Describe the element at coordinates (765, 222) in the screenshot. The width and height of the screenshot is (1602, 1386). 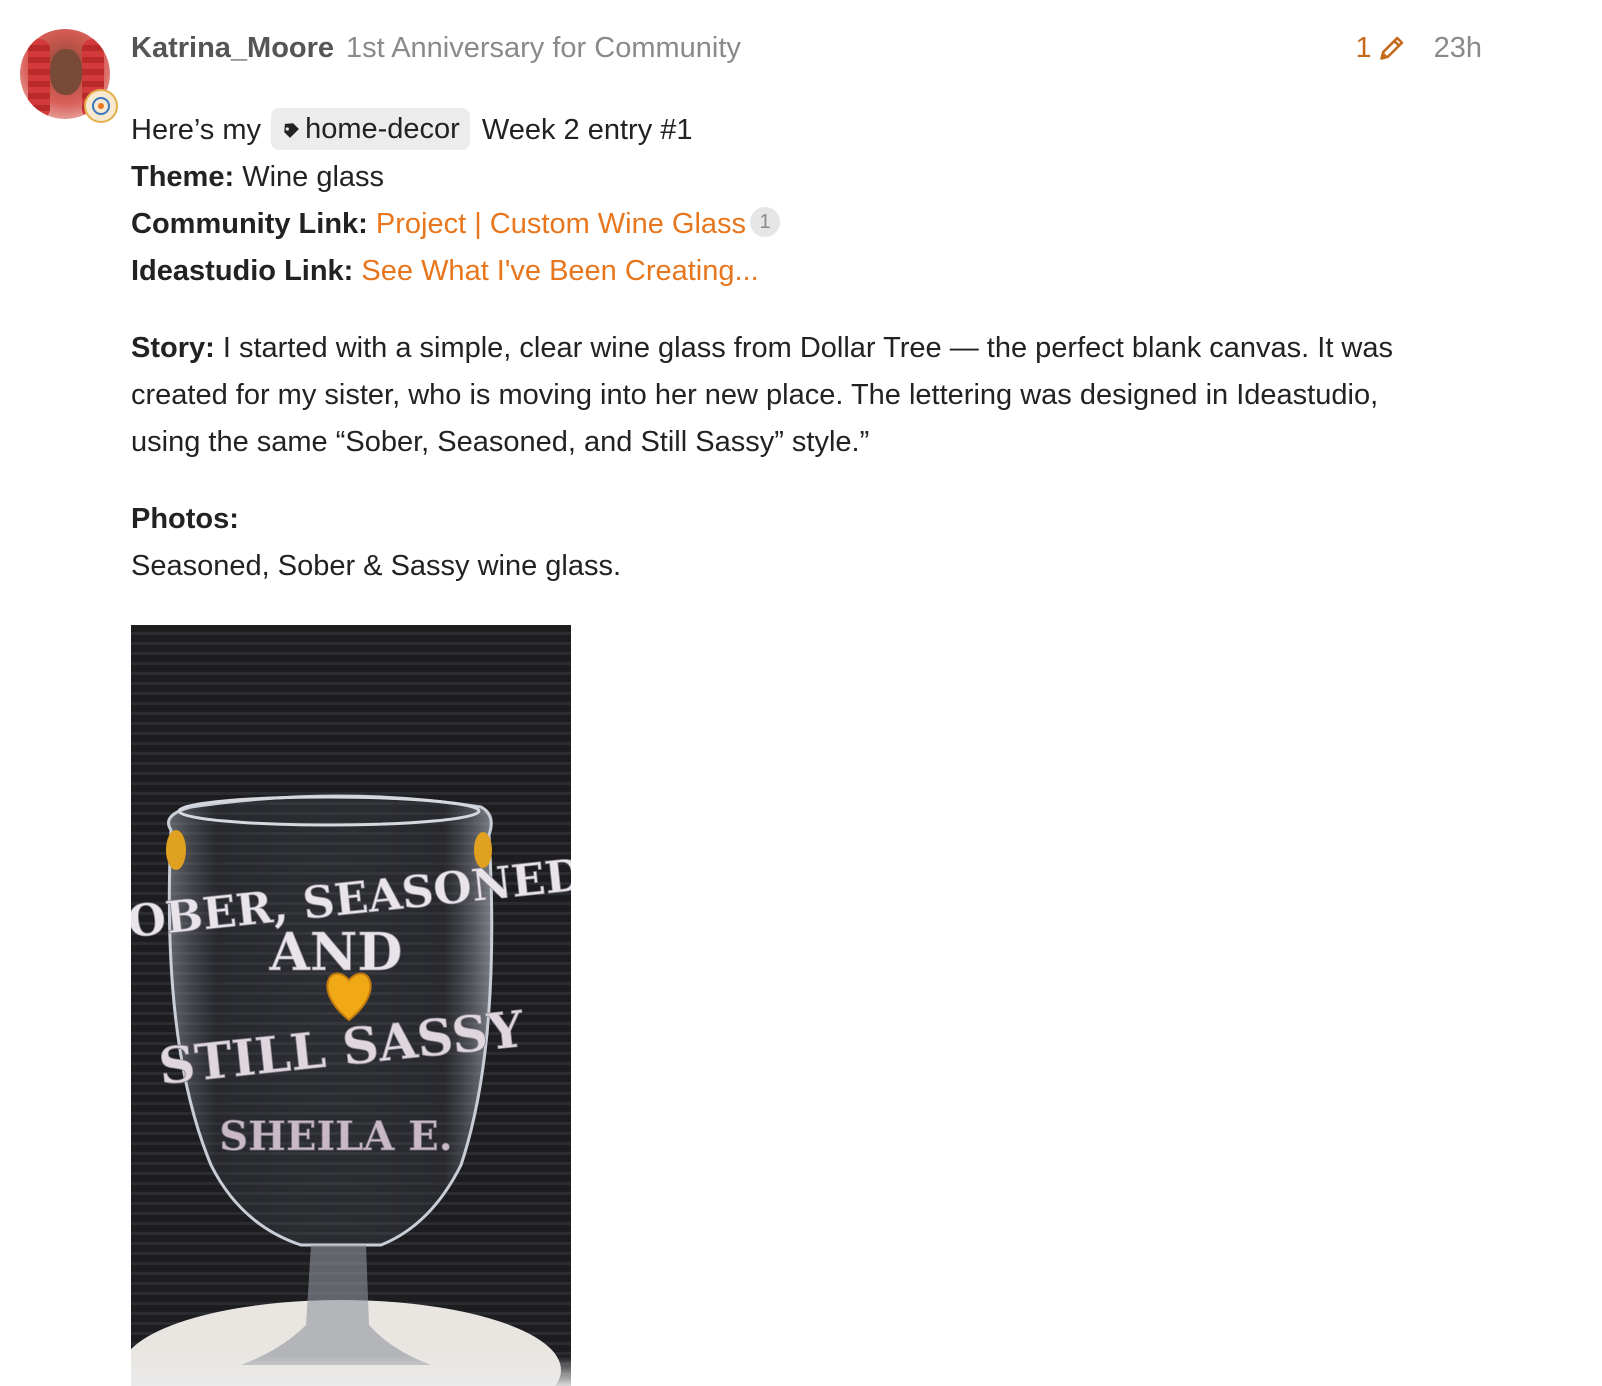
I see `link-click-count: 1` at that location.